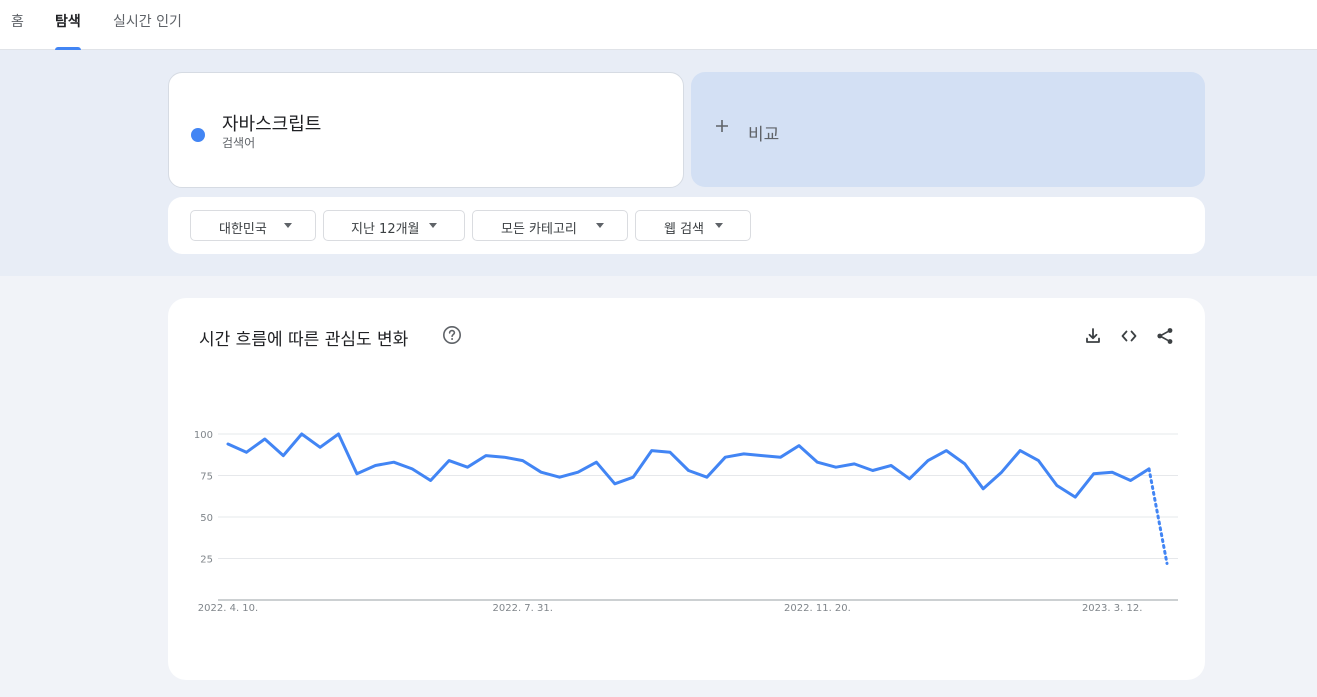 The image size is (1317, 697). I want to click on x-tick-label: 2023. 3. 12., so click(1112, 608).